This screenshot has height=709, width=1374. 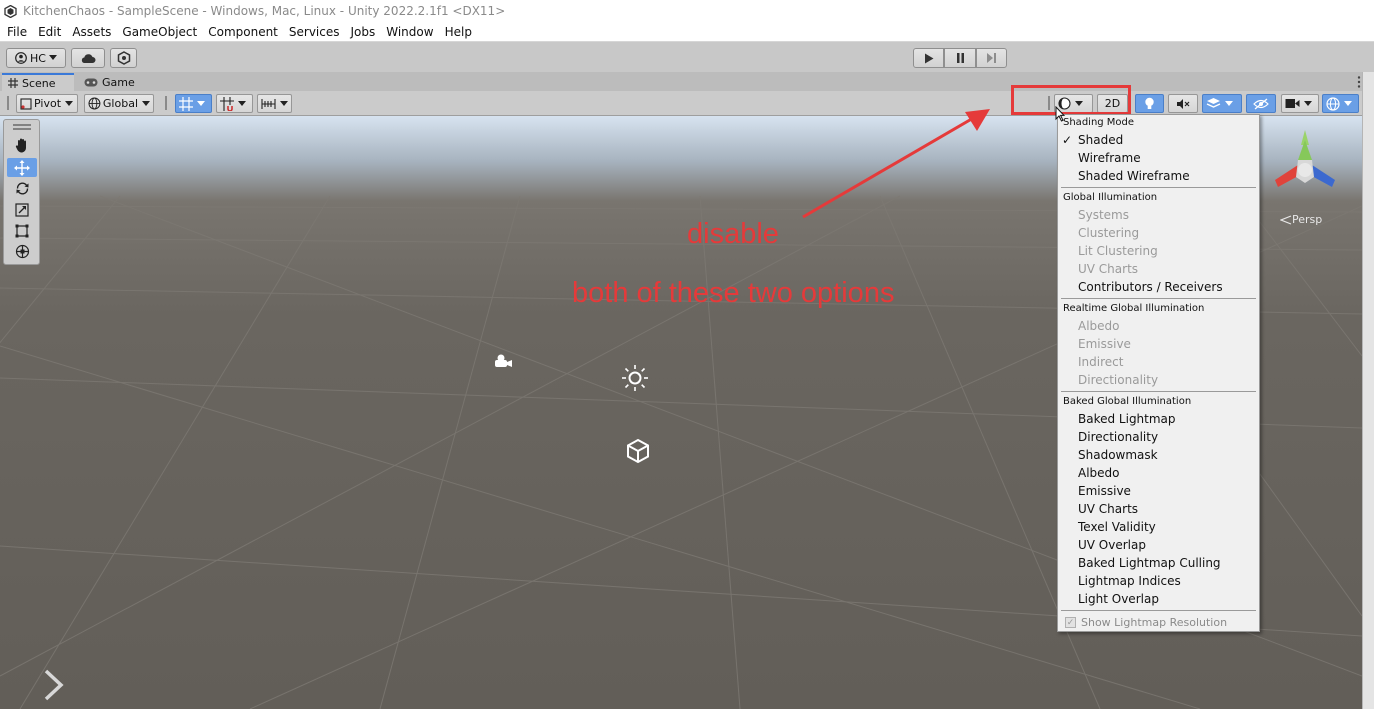 What do you see at coordinates (36, 58) in the screenshot?
I see `account-dropdown: HC` at bounding box center [36, 58].